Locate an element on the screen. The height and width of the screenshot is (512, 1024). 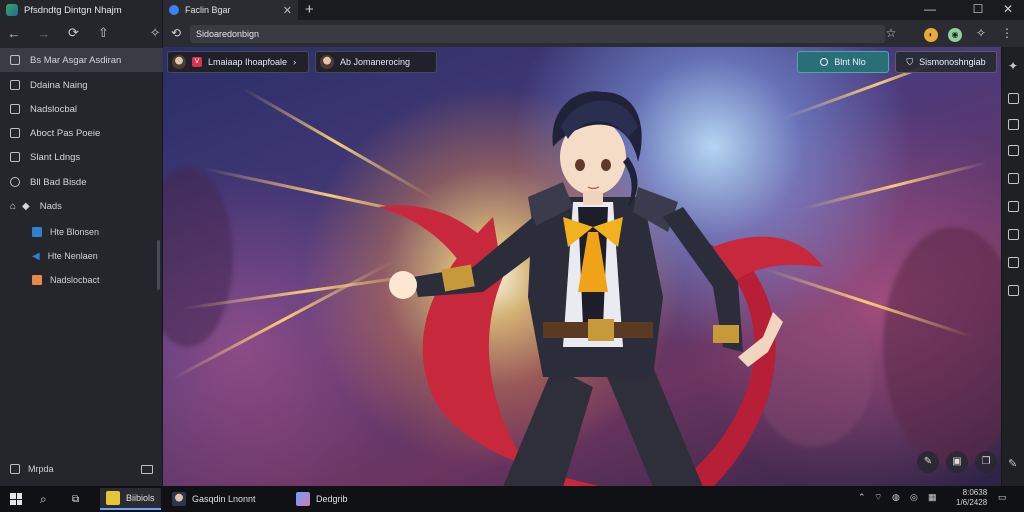
sidebar-item-4: Aboct Pas Poeie is located at coordinates (81, 133).